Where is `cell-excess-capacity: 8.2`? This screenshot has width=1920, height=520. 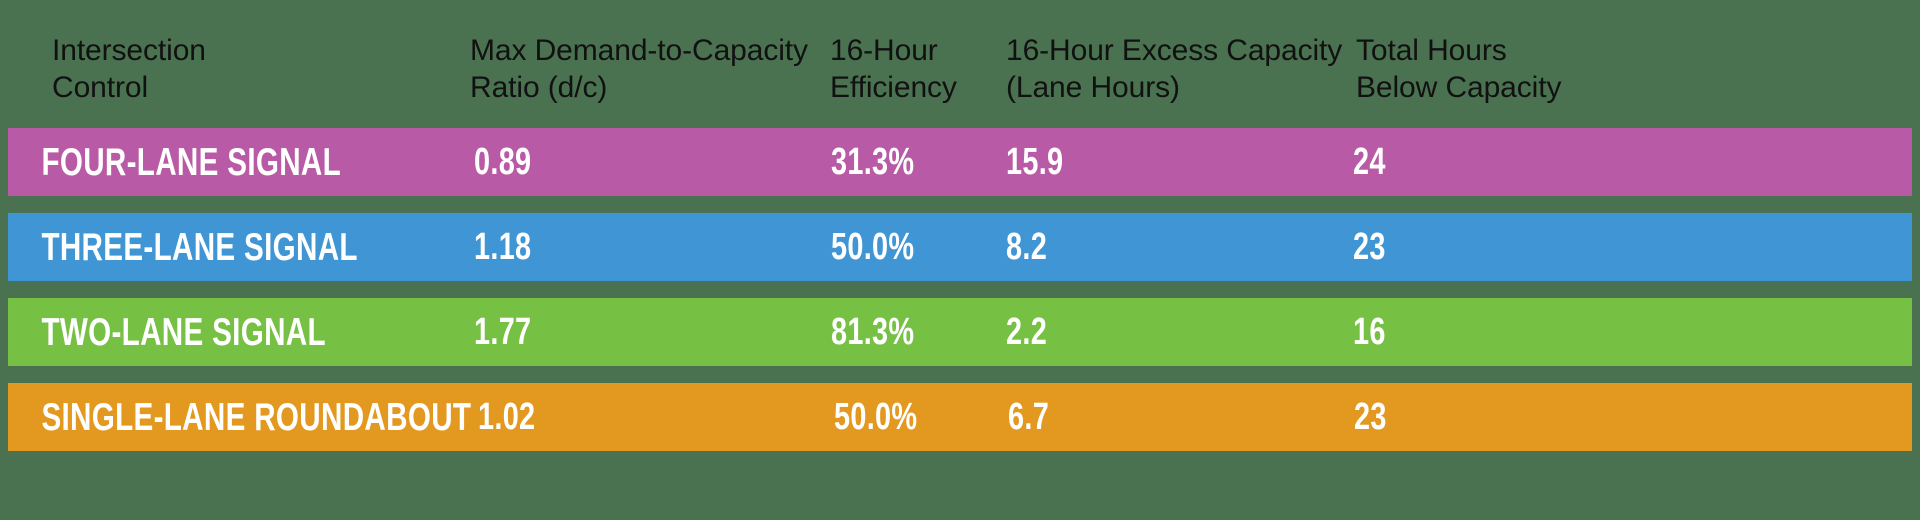
cell-excess-capacity: 8.2 is located at coordinates (1026, 247).